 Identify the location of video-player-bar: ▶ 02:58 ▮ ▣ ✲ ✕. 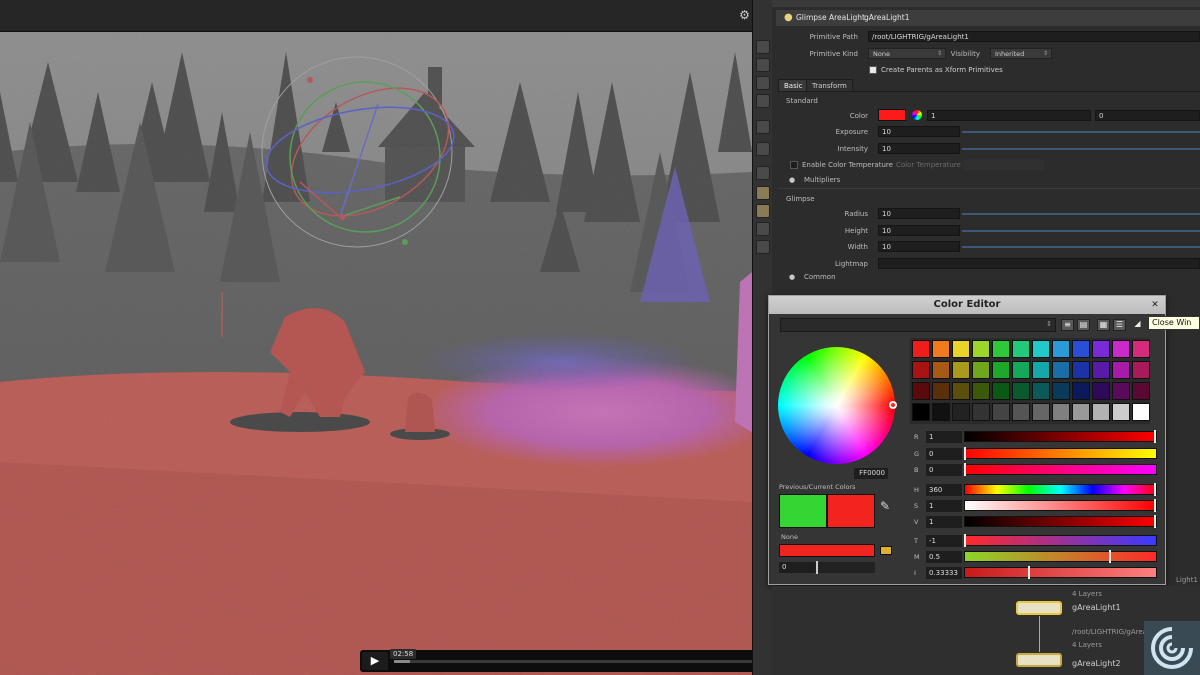
(556, 660).